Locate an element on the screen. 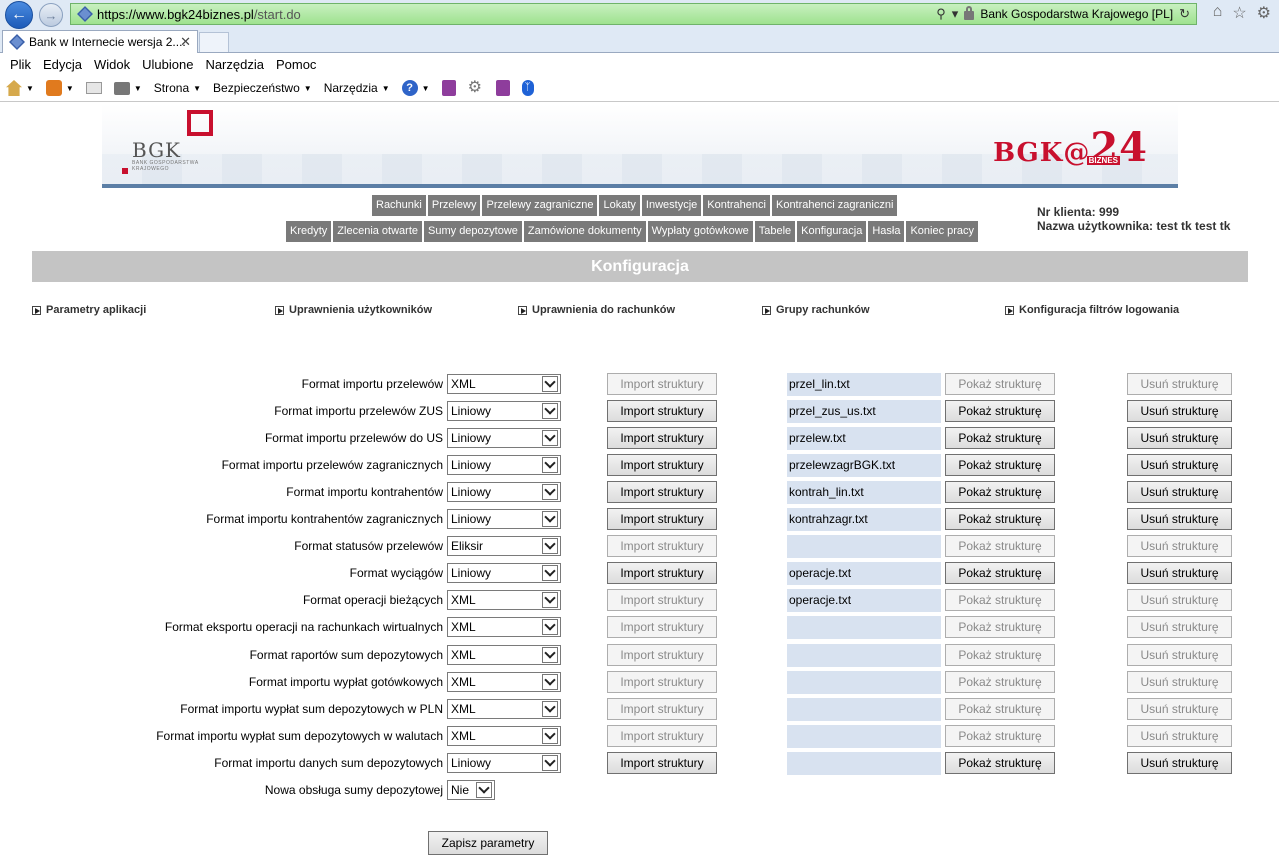 This screenshot has width=1279, height=864. cmd-mail is located at coordinates (93, 88).